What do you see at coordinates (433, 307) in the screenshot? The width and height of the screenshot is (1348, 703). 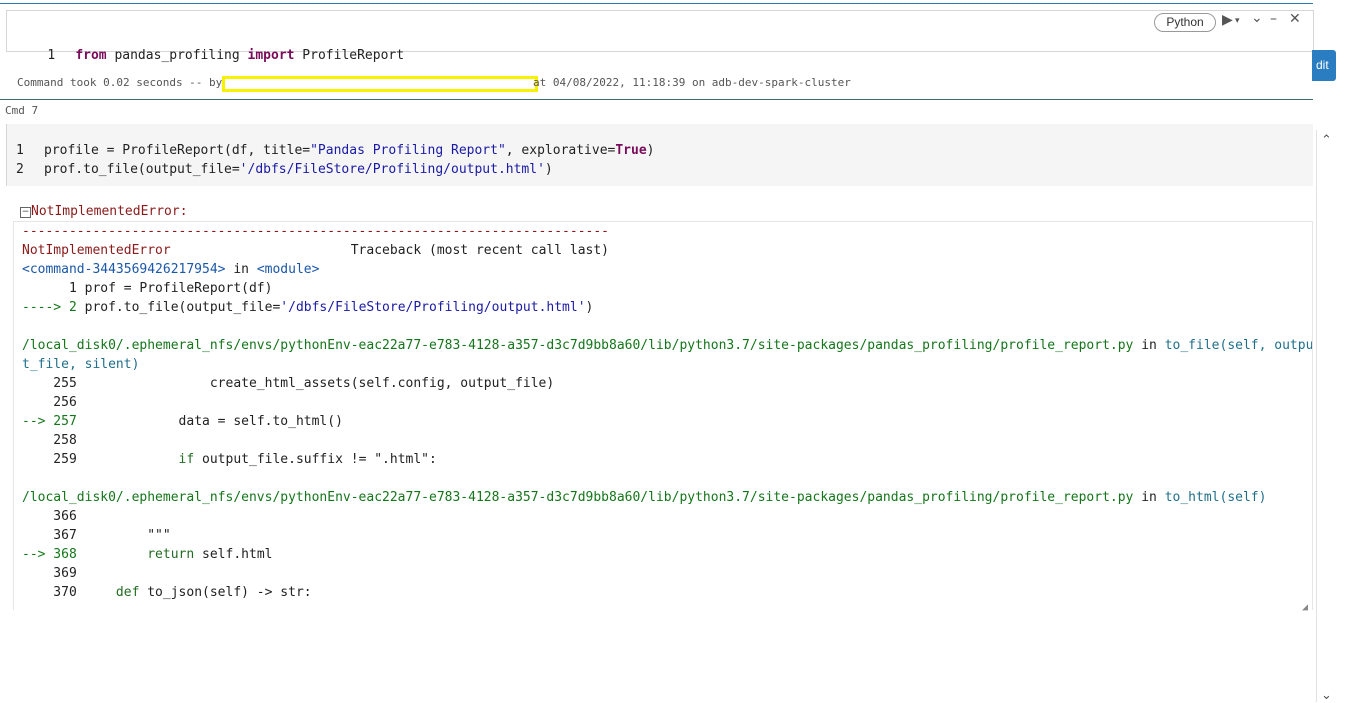 I see `tb-string: '/dbfs/FileStore/Profiling/output.html'` at bounding box center [433, 307].